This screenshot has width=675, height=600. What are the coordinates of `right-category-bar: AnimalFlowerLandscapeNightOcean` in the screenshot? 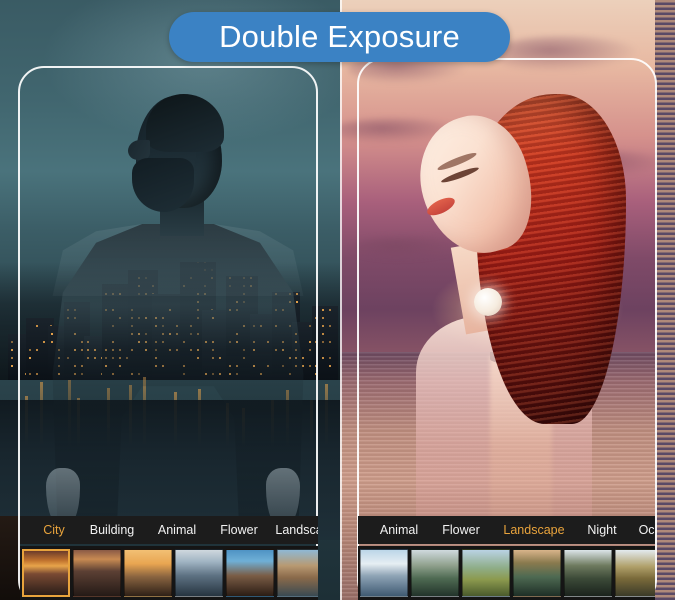 It's located at (506, 530).